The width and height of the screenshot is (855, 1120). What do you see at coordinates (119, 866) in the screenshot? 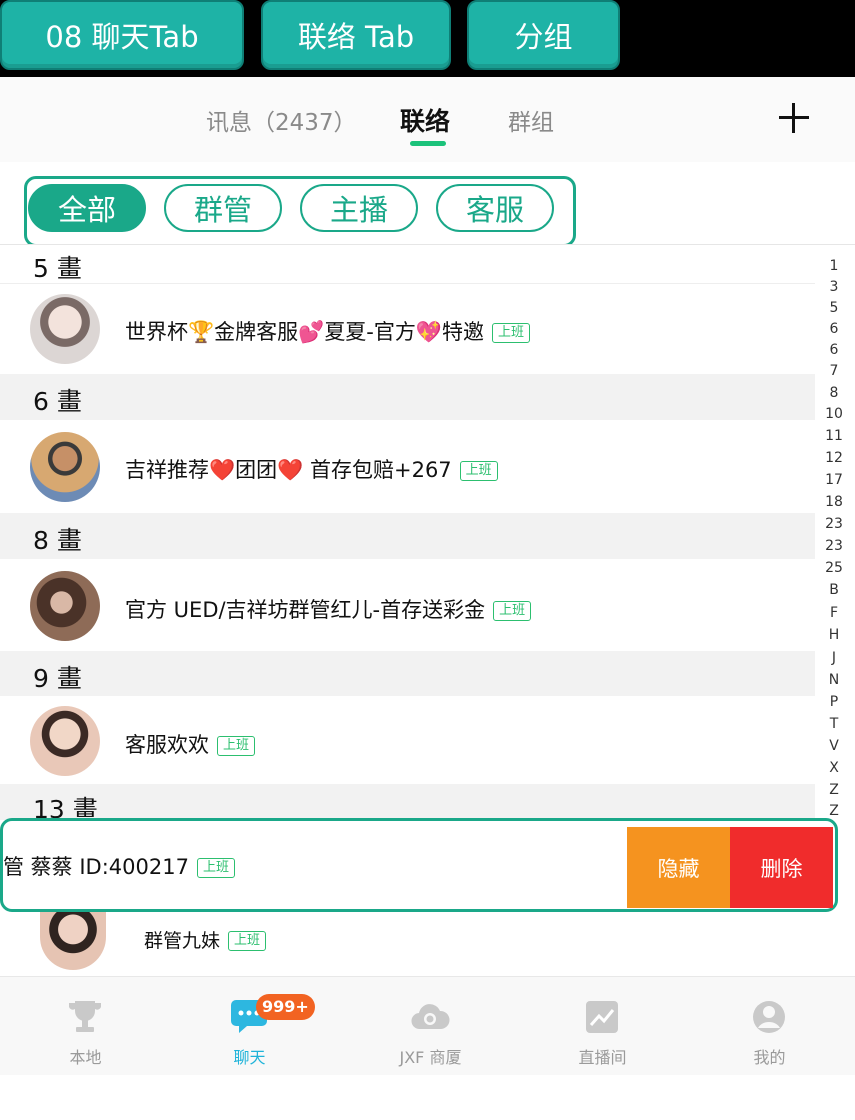
I see `contact-name: 管 蔡蔡 ID:400217 上班` at bounding box center [119, 866].